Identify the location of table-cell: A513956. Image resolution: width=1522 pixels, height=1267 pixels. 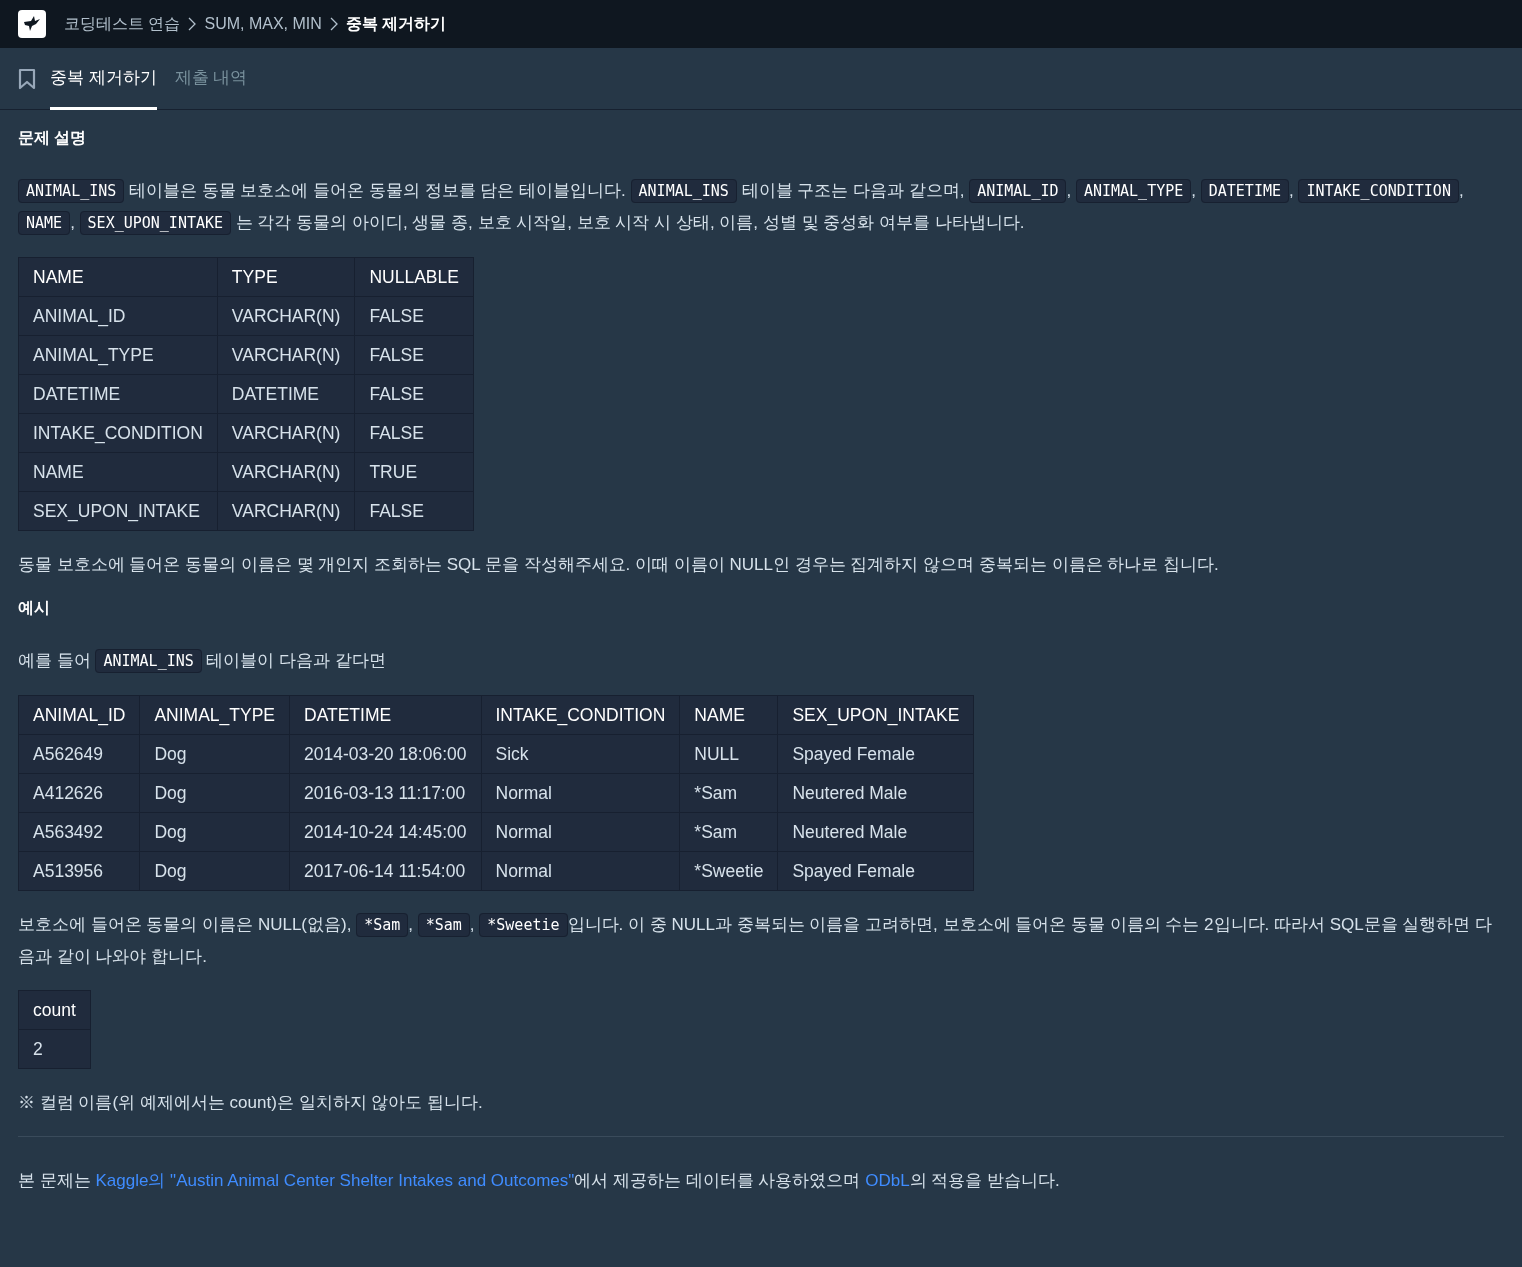
(79, 871).